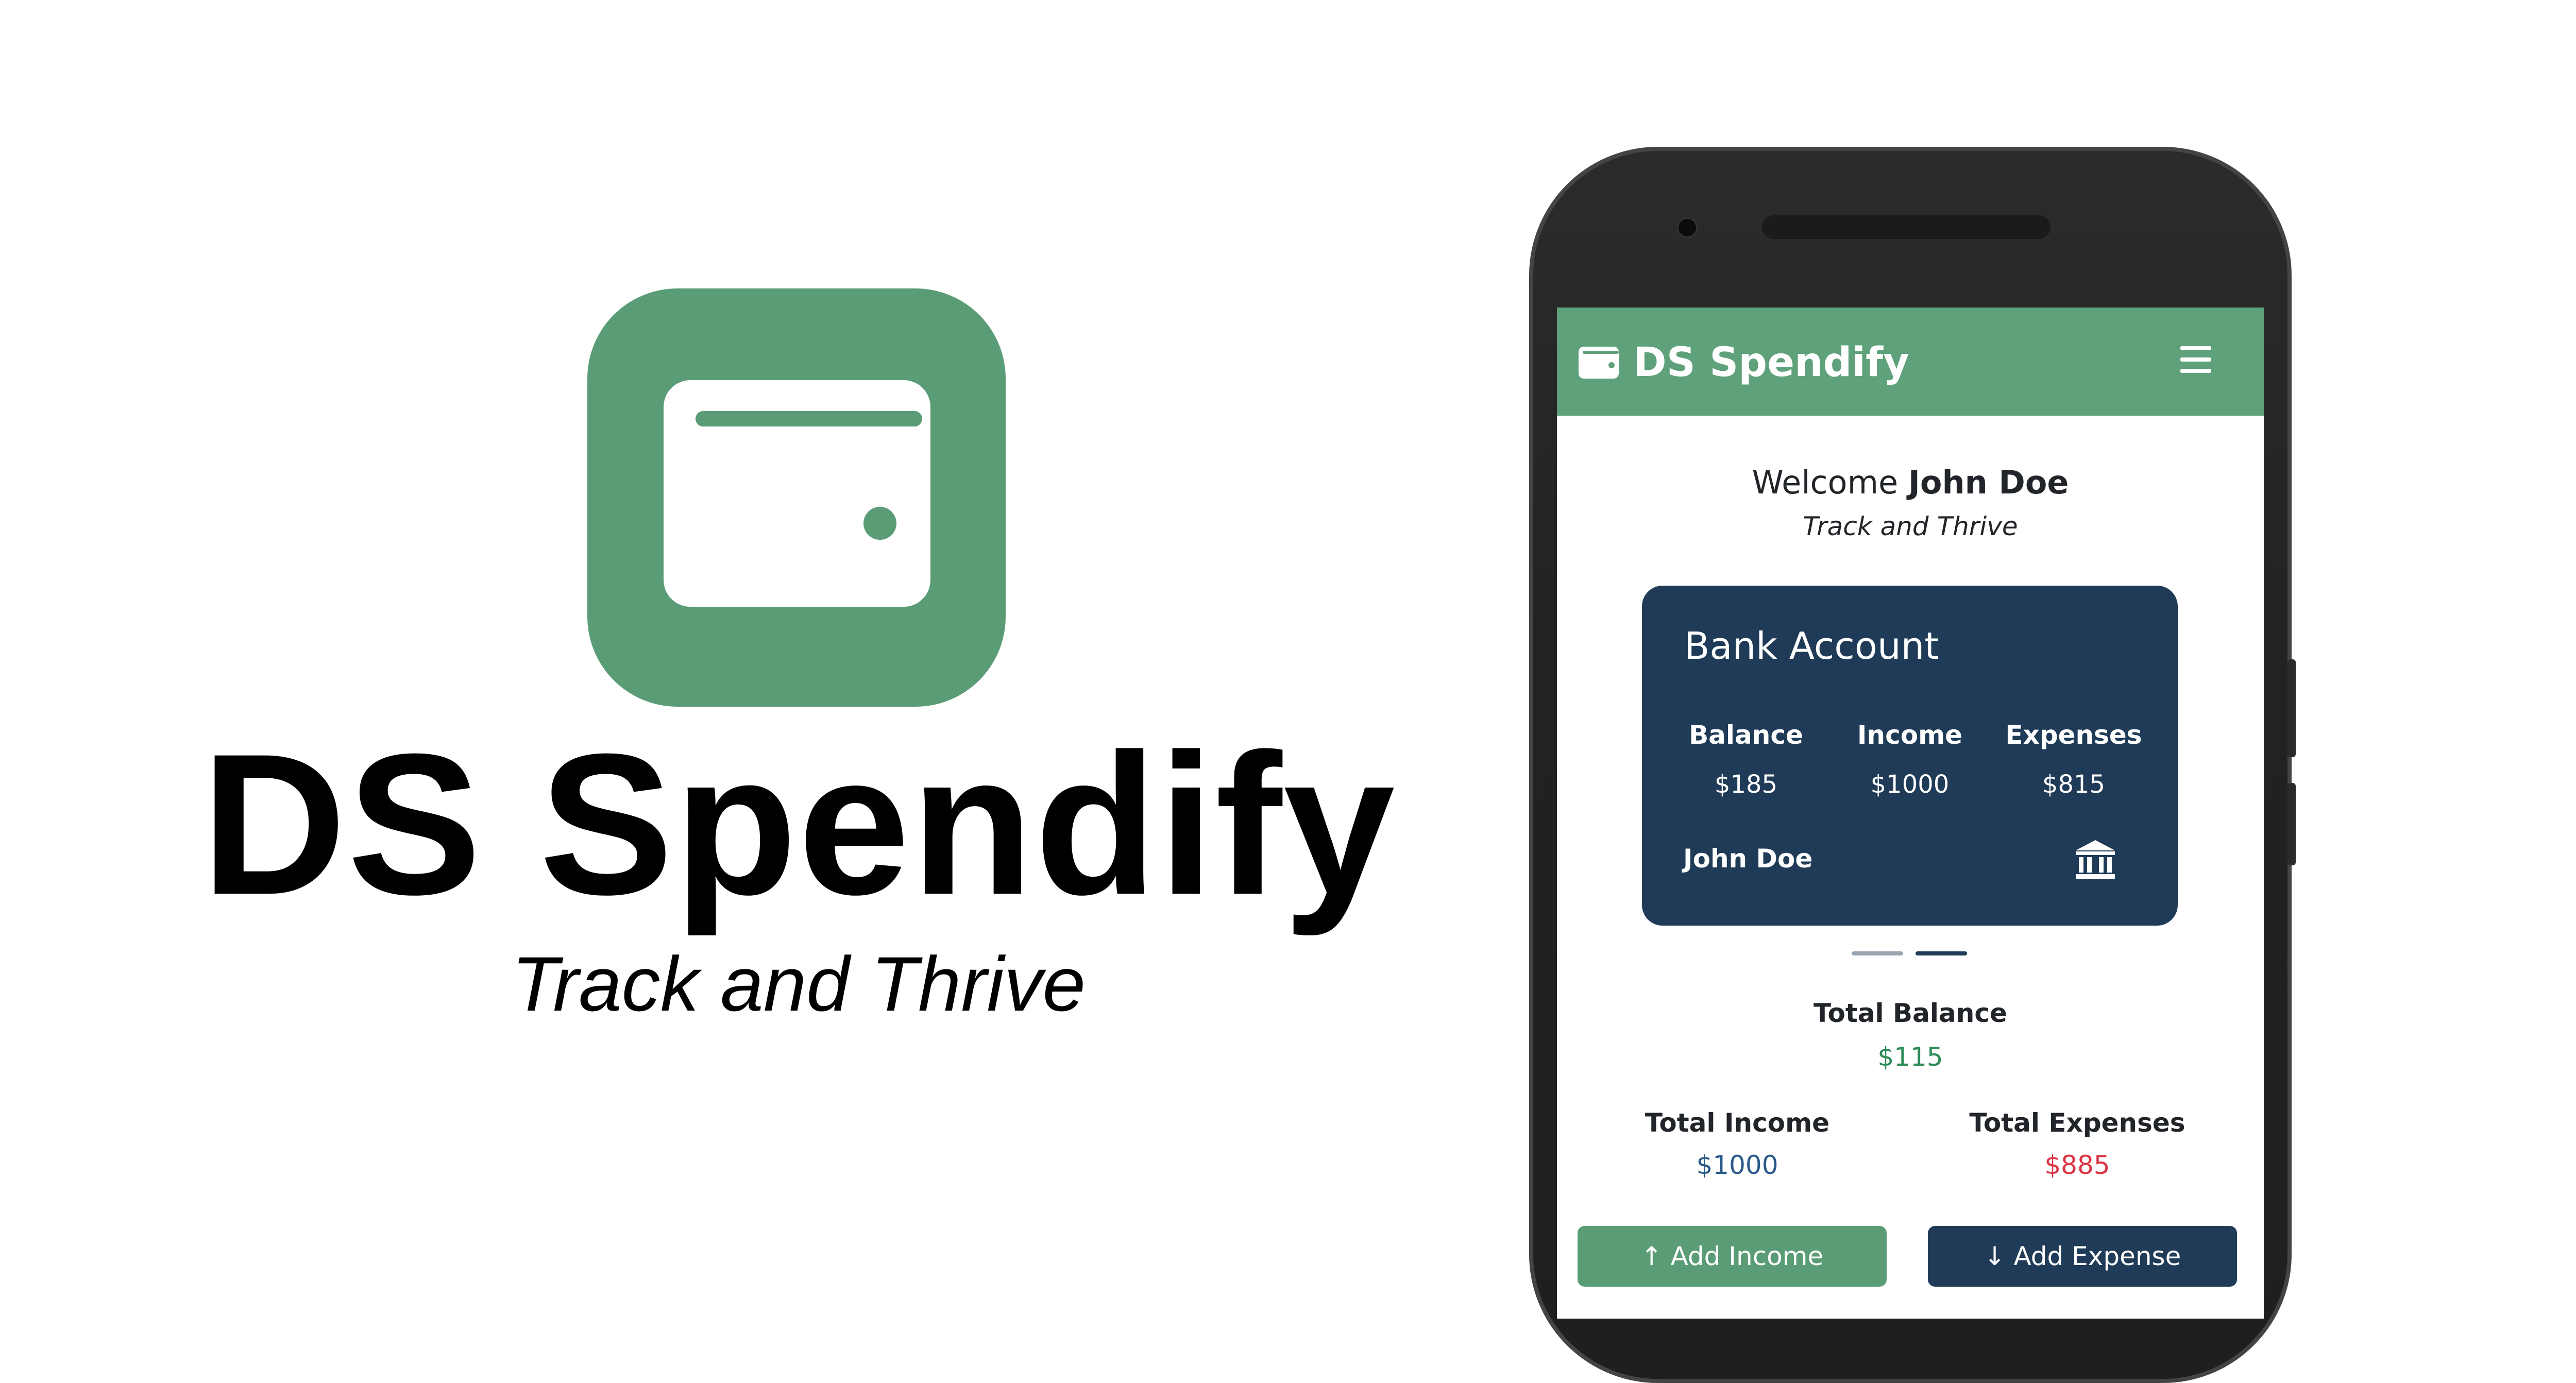 The image size is (2576, 1383). I want to click on hero-title: DS Spendify, so click(799, 824).